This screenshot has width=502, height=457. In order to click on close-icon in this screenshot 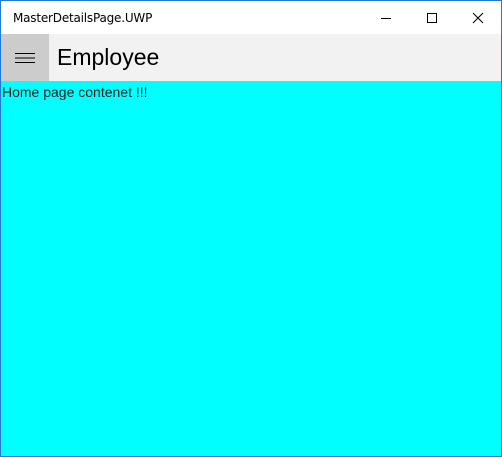, I will do `click(478, 17)`.